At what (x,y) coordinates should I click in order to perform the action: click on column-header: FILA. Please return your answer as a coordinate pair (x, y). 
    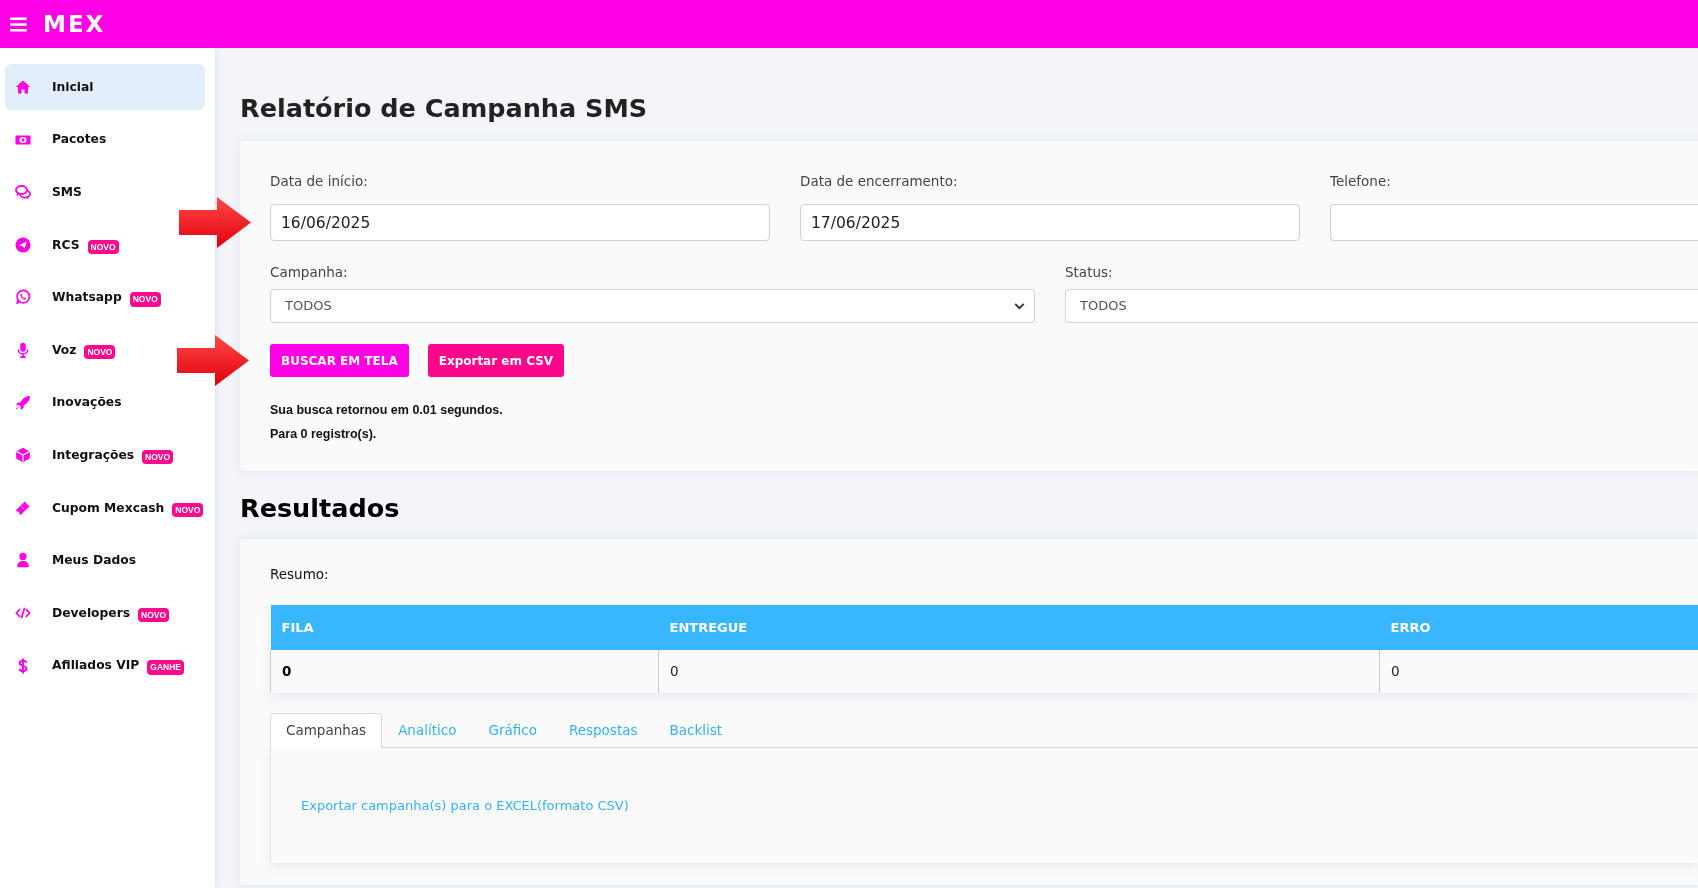
    Looking at the image, I should click on (464, 627).